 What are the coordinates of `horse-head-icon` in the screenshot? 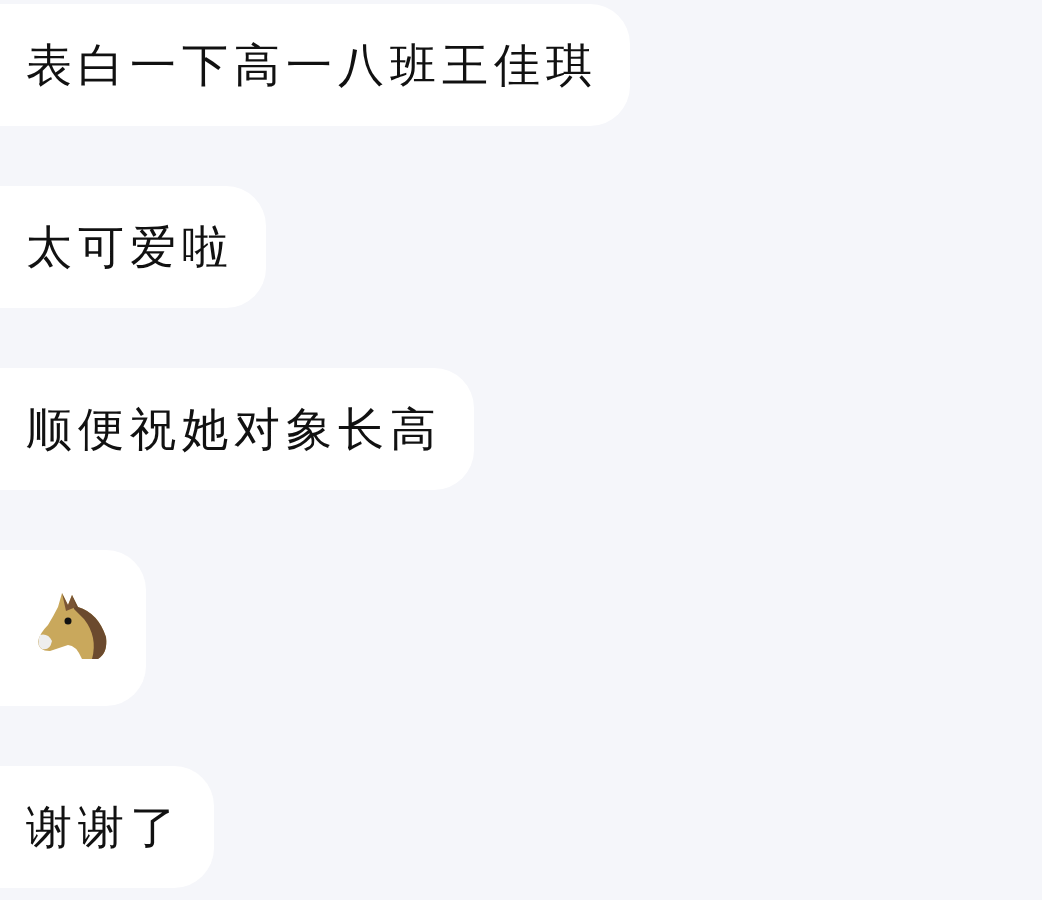 It's located at (72, 627).